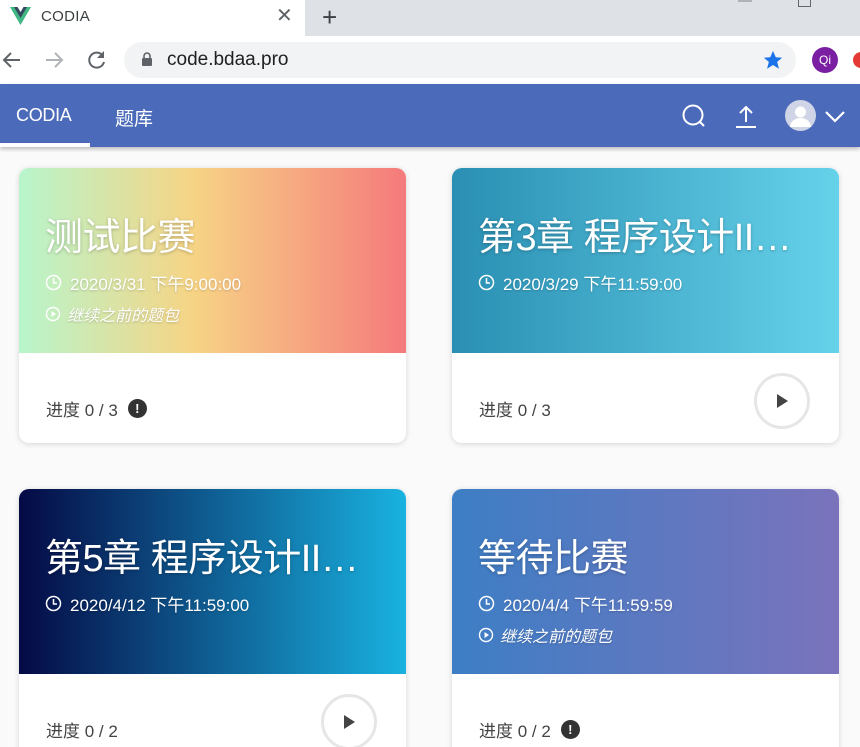 This screenshot has width=860, height=747. What do you see at coordinates (44, 115) in the screenshot?
I see `brand-tab: CODIA` at bounding box center [44, 115].